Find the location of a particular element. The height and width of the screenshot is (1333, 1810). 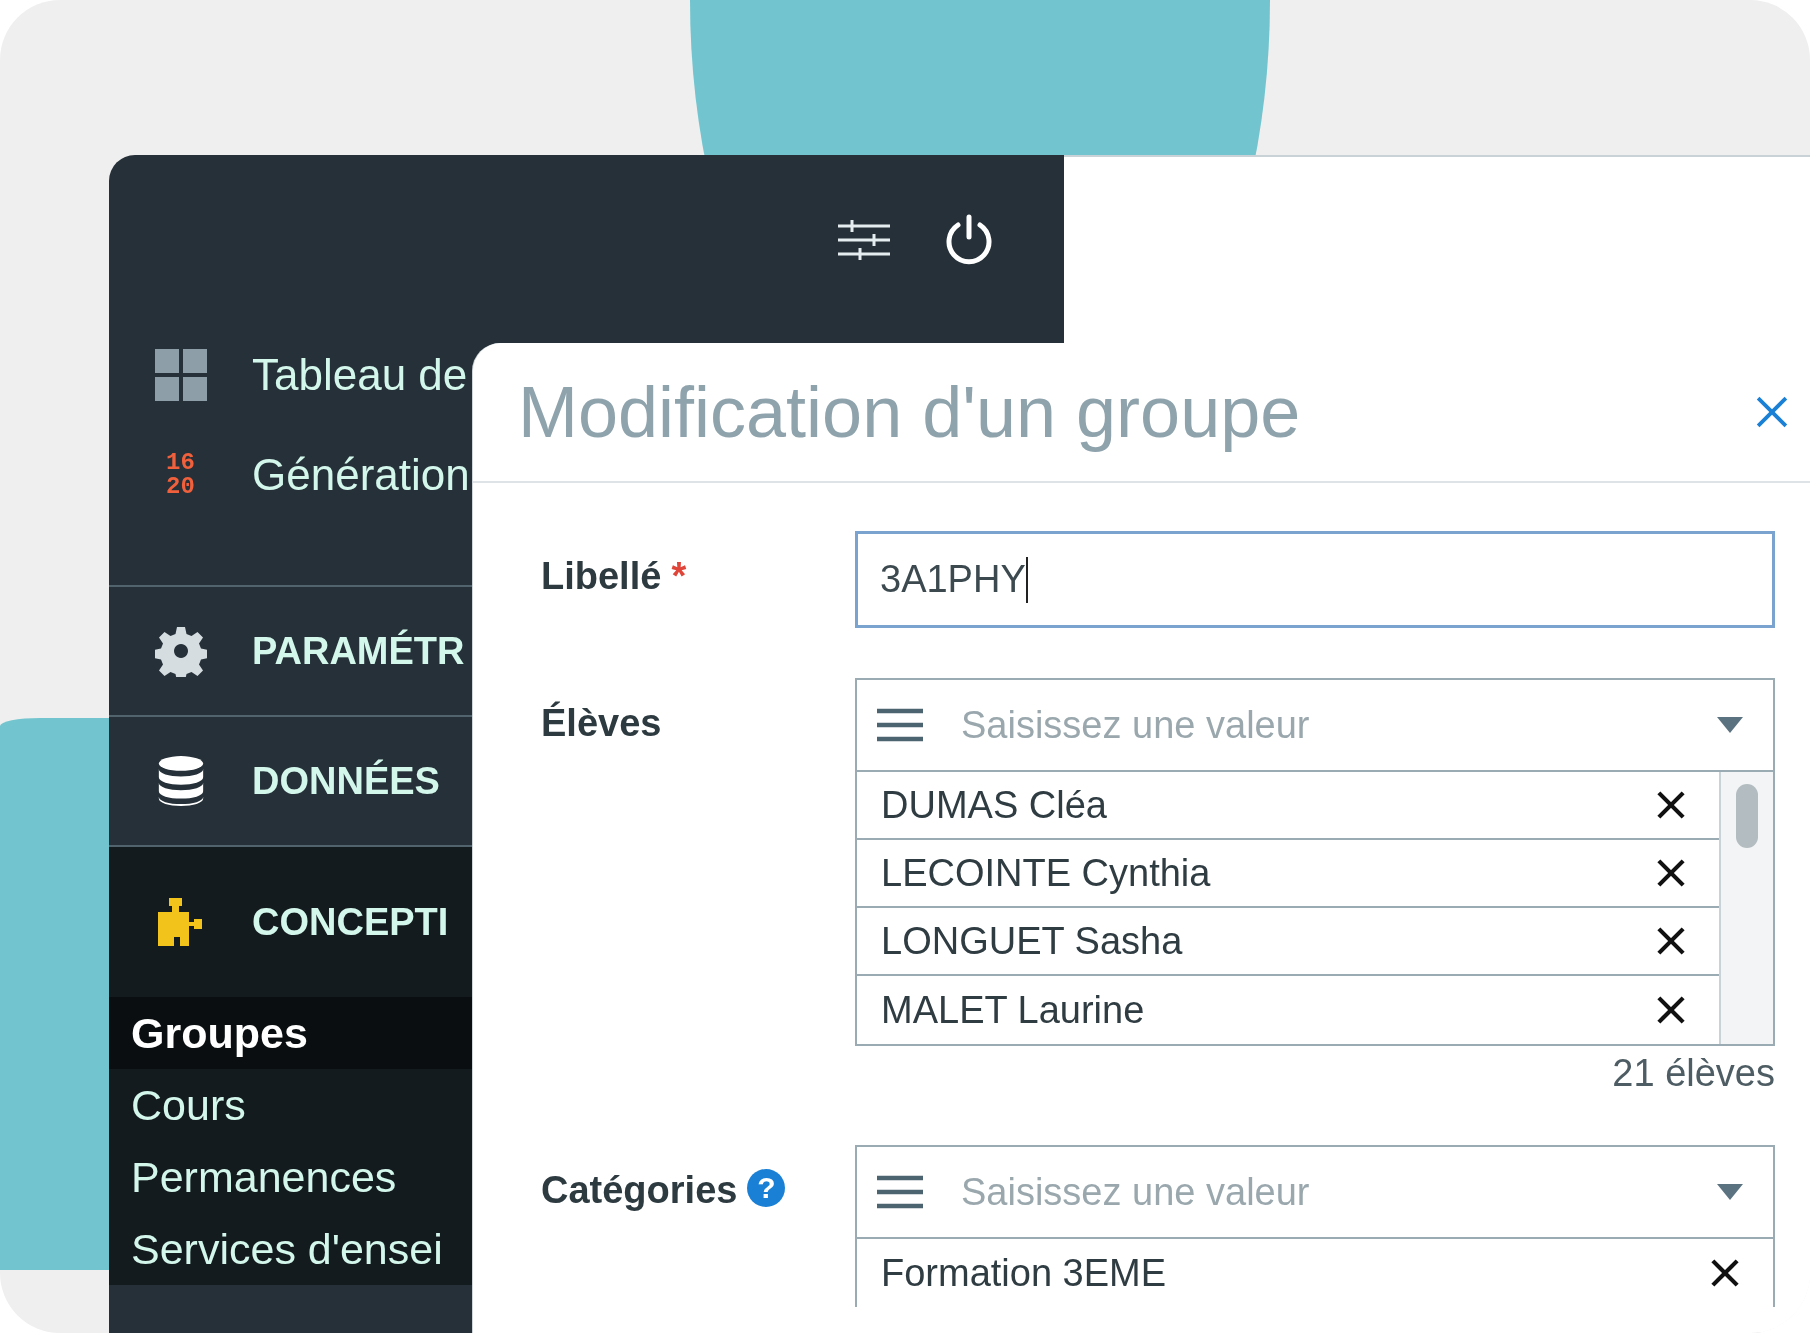

scrollbar is located at coordinates (1746, 908).